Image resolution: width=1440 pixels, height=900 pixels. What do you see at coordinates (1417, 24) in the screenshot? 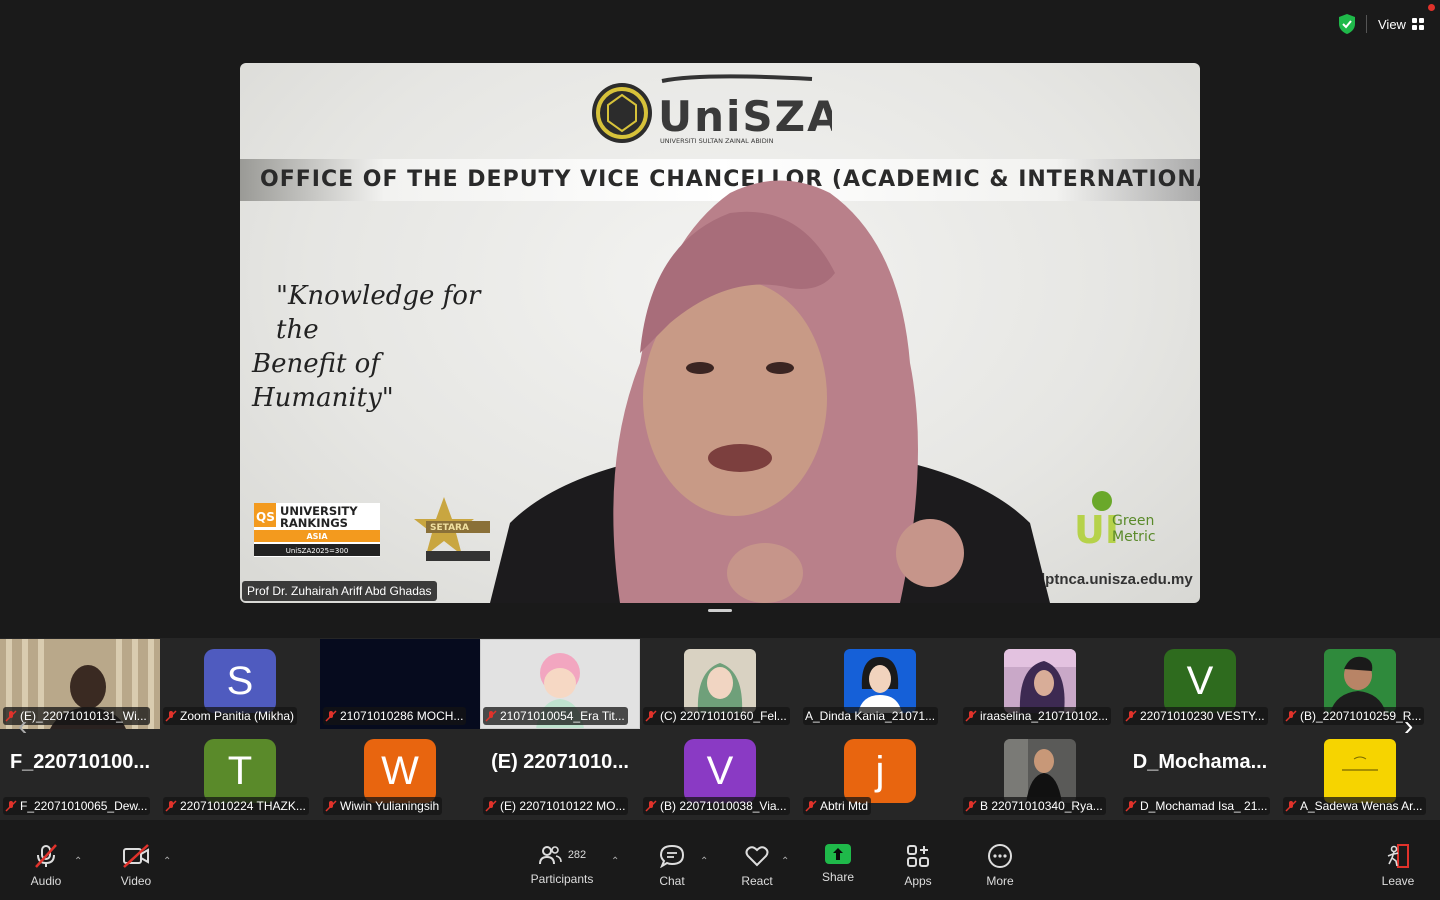
I see `grid-view-icon` at bounding box center [1417, 24].